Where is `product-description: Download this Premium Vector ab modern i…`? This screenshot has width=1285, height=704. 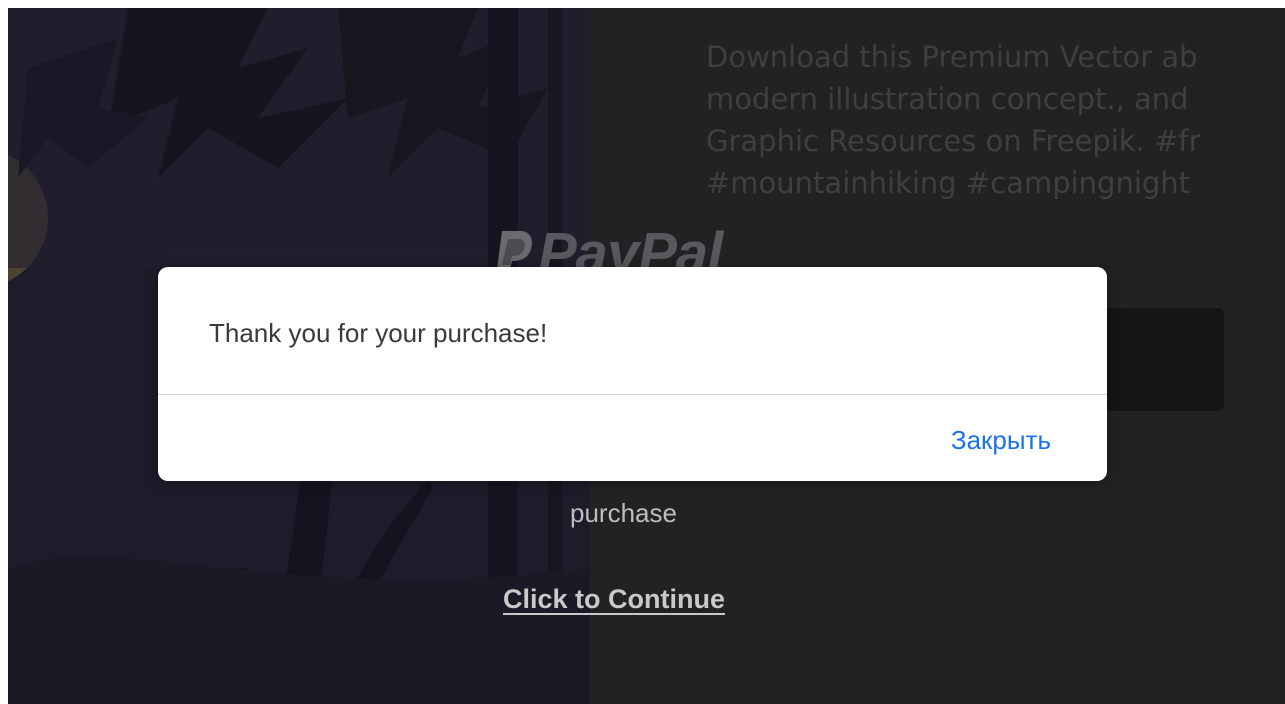
product-description: Download this Premium Vector ab modern i… is located at coordinates (953, 120).